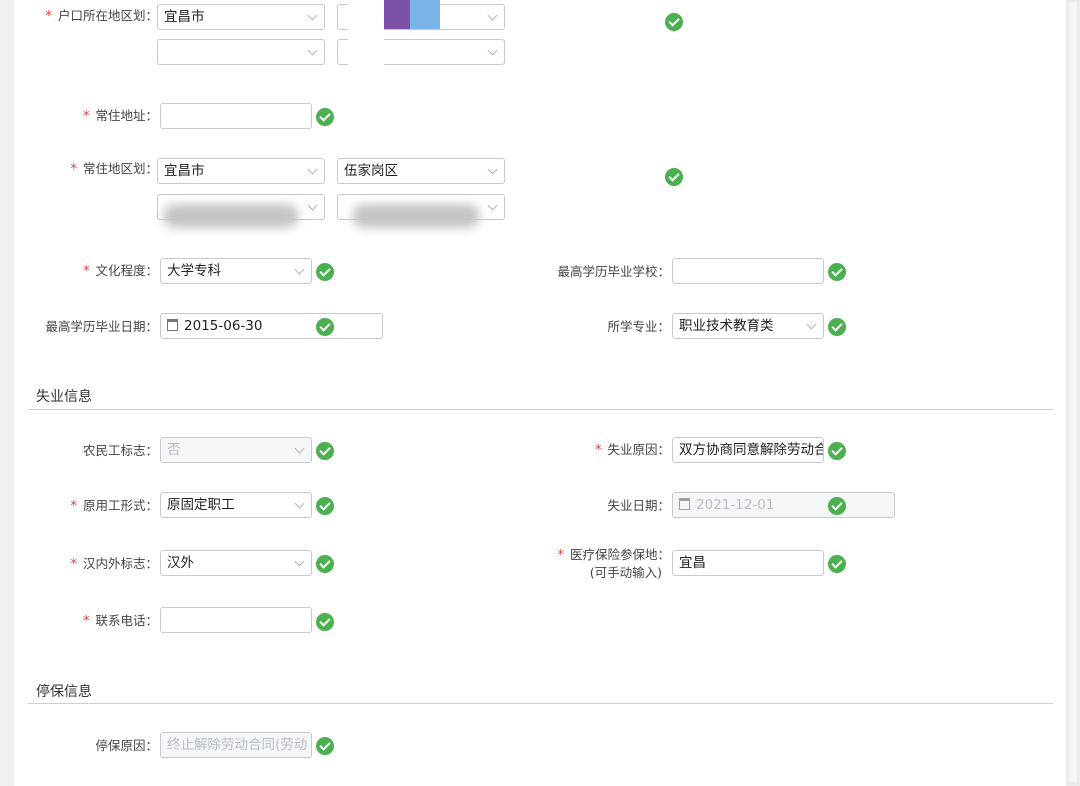 The height and width of the screenshot is (786, 1080). I want to click on han-select: 汉外, so click(236, 563).